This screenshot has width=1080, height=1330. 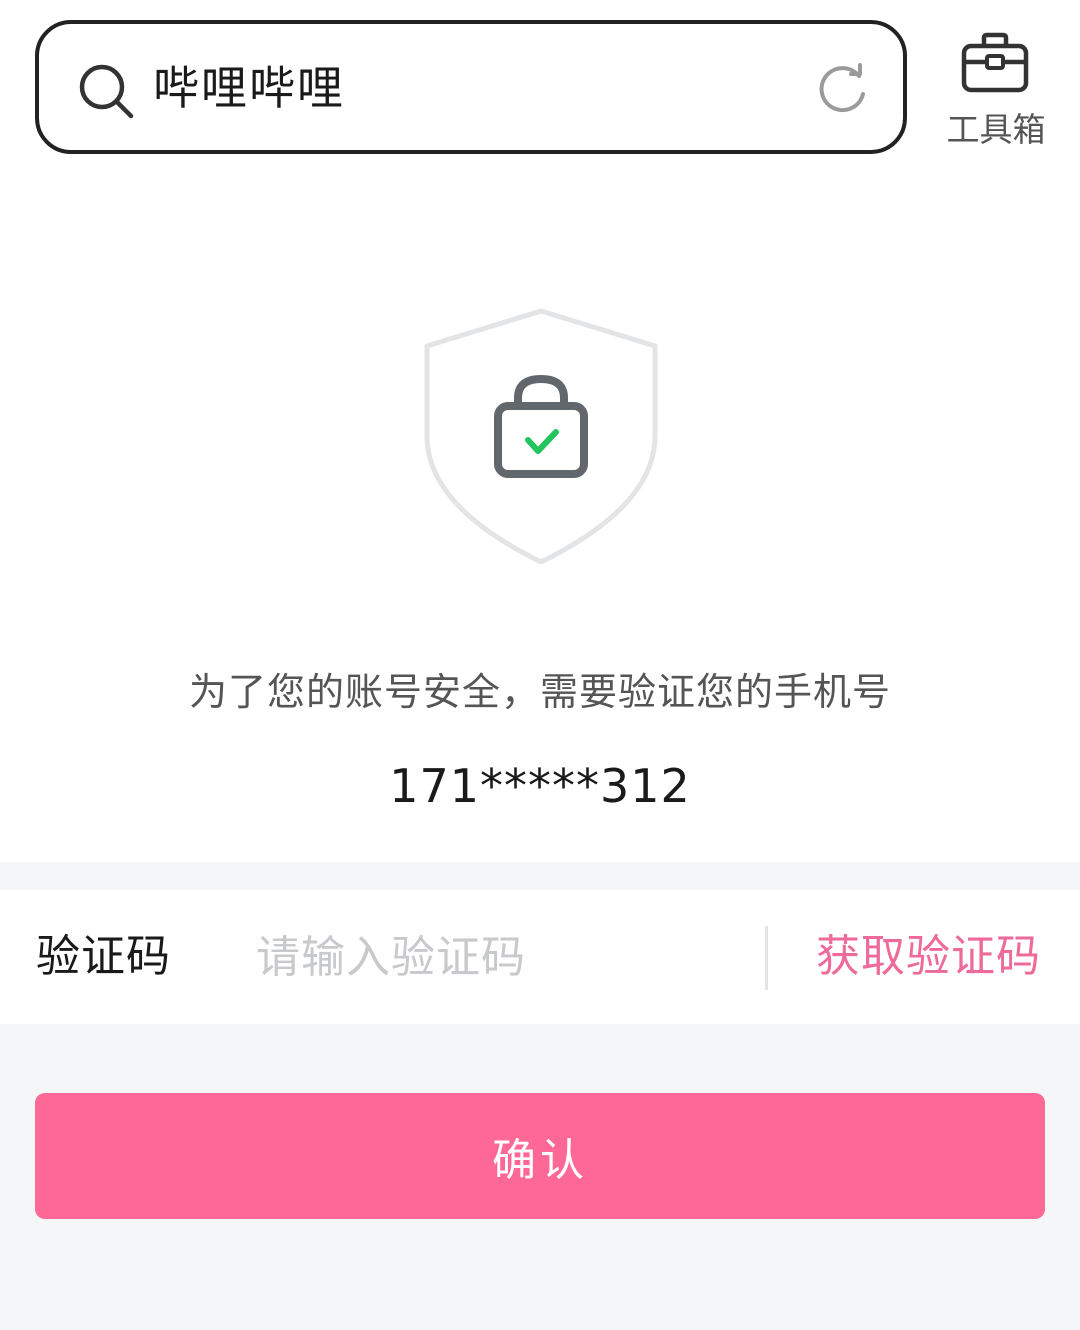 What do you see at coordinates (471, 87) in the screenshot?
I see `search-bar: 哔哩哔哩` at bounding box center [471, 87].